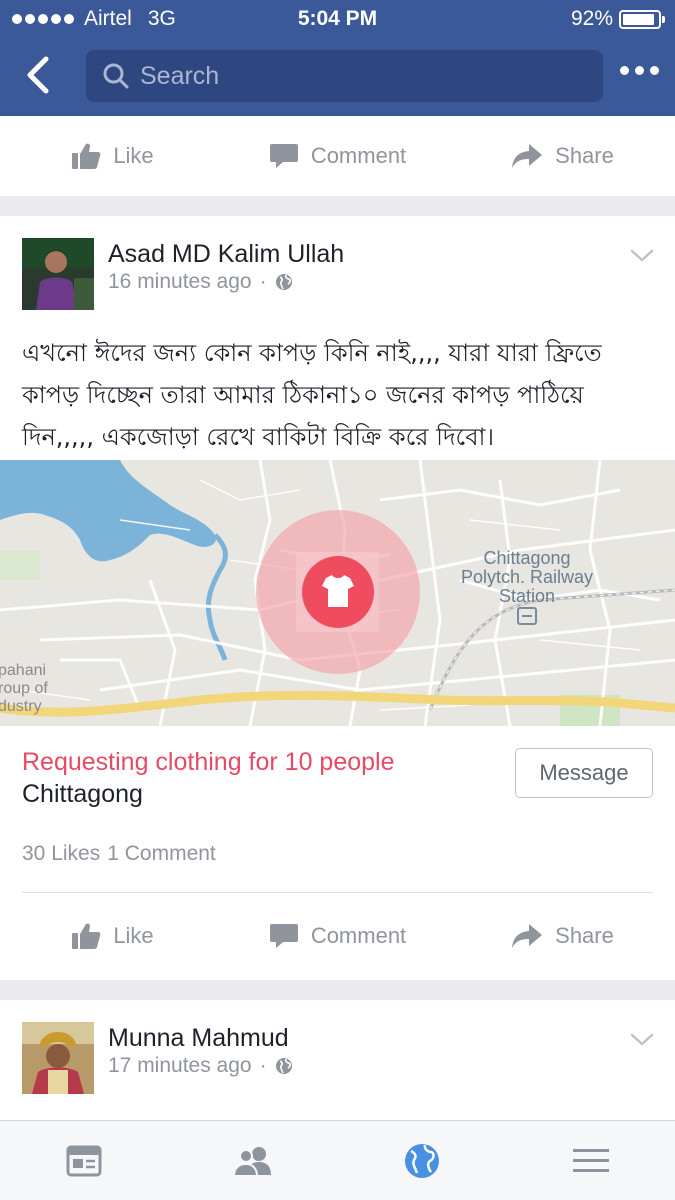  I want to click on map-label: Station, so click(527, 596).